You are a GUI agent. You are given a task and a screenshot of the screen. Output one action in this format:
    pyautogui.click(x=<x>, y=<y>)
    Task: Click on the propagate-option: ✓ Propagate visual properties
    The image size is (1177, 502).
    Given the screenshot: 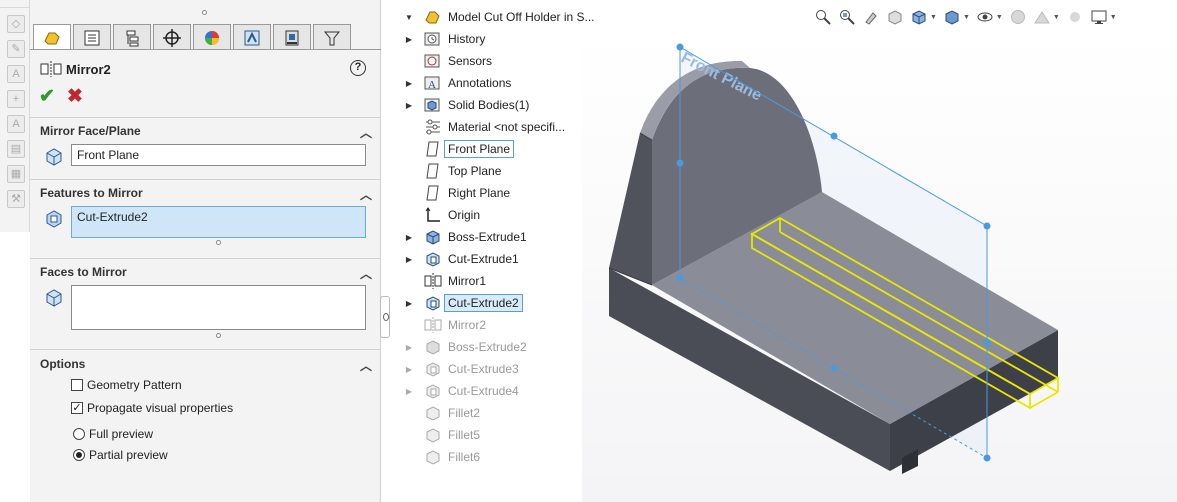 What is the action you would take?
    pyautogui.click(x=152, y=408)
    